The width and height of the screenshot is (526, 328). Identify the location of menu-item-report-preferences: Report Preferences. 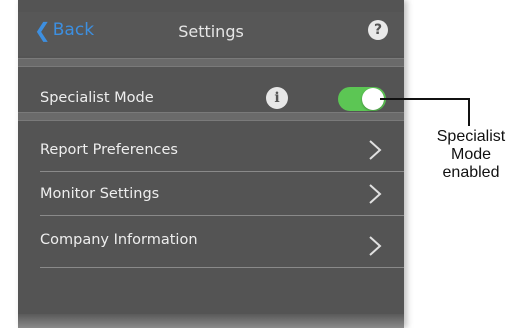
(211, 150).